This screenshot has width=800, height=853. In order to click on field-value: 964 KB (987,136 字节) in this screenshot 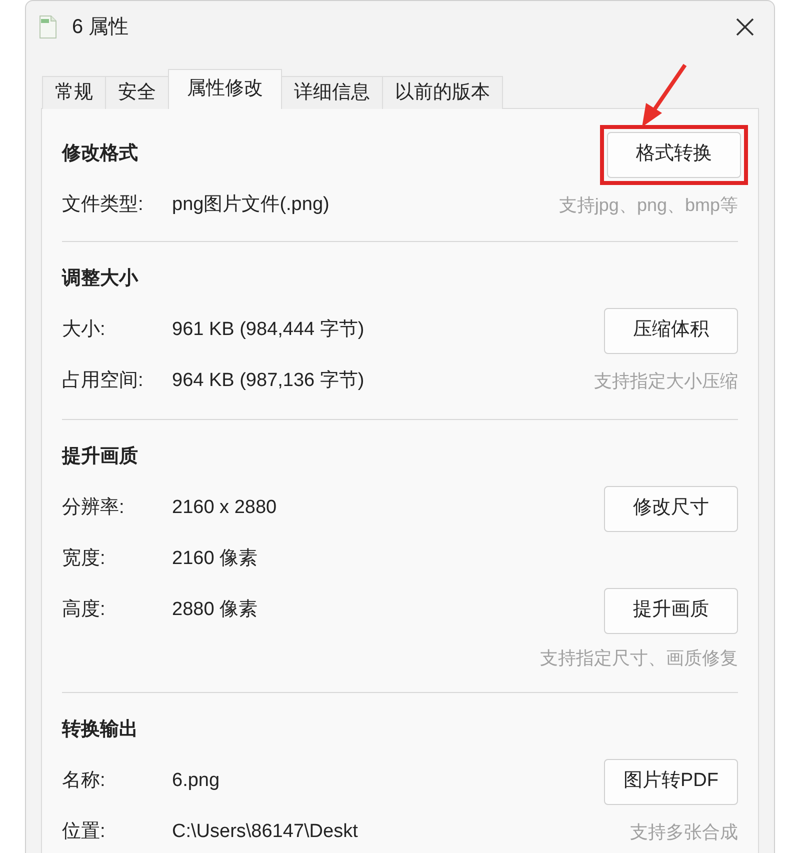, I will do `click(268, 381)`.